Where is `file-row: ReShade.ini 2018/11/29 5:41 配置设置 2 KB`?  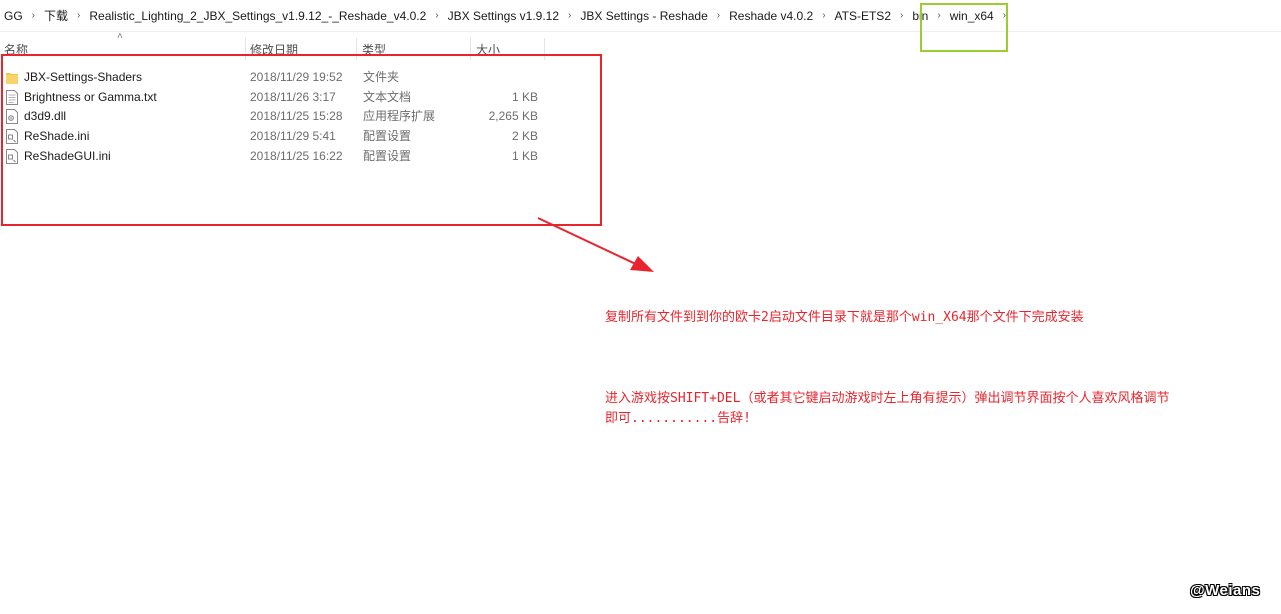
file-row: ReShade.ini 2018/11/29 5:41 配置设置 2 KB is located at coordinates (280, 136).